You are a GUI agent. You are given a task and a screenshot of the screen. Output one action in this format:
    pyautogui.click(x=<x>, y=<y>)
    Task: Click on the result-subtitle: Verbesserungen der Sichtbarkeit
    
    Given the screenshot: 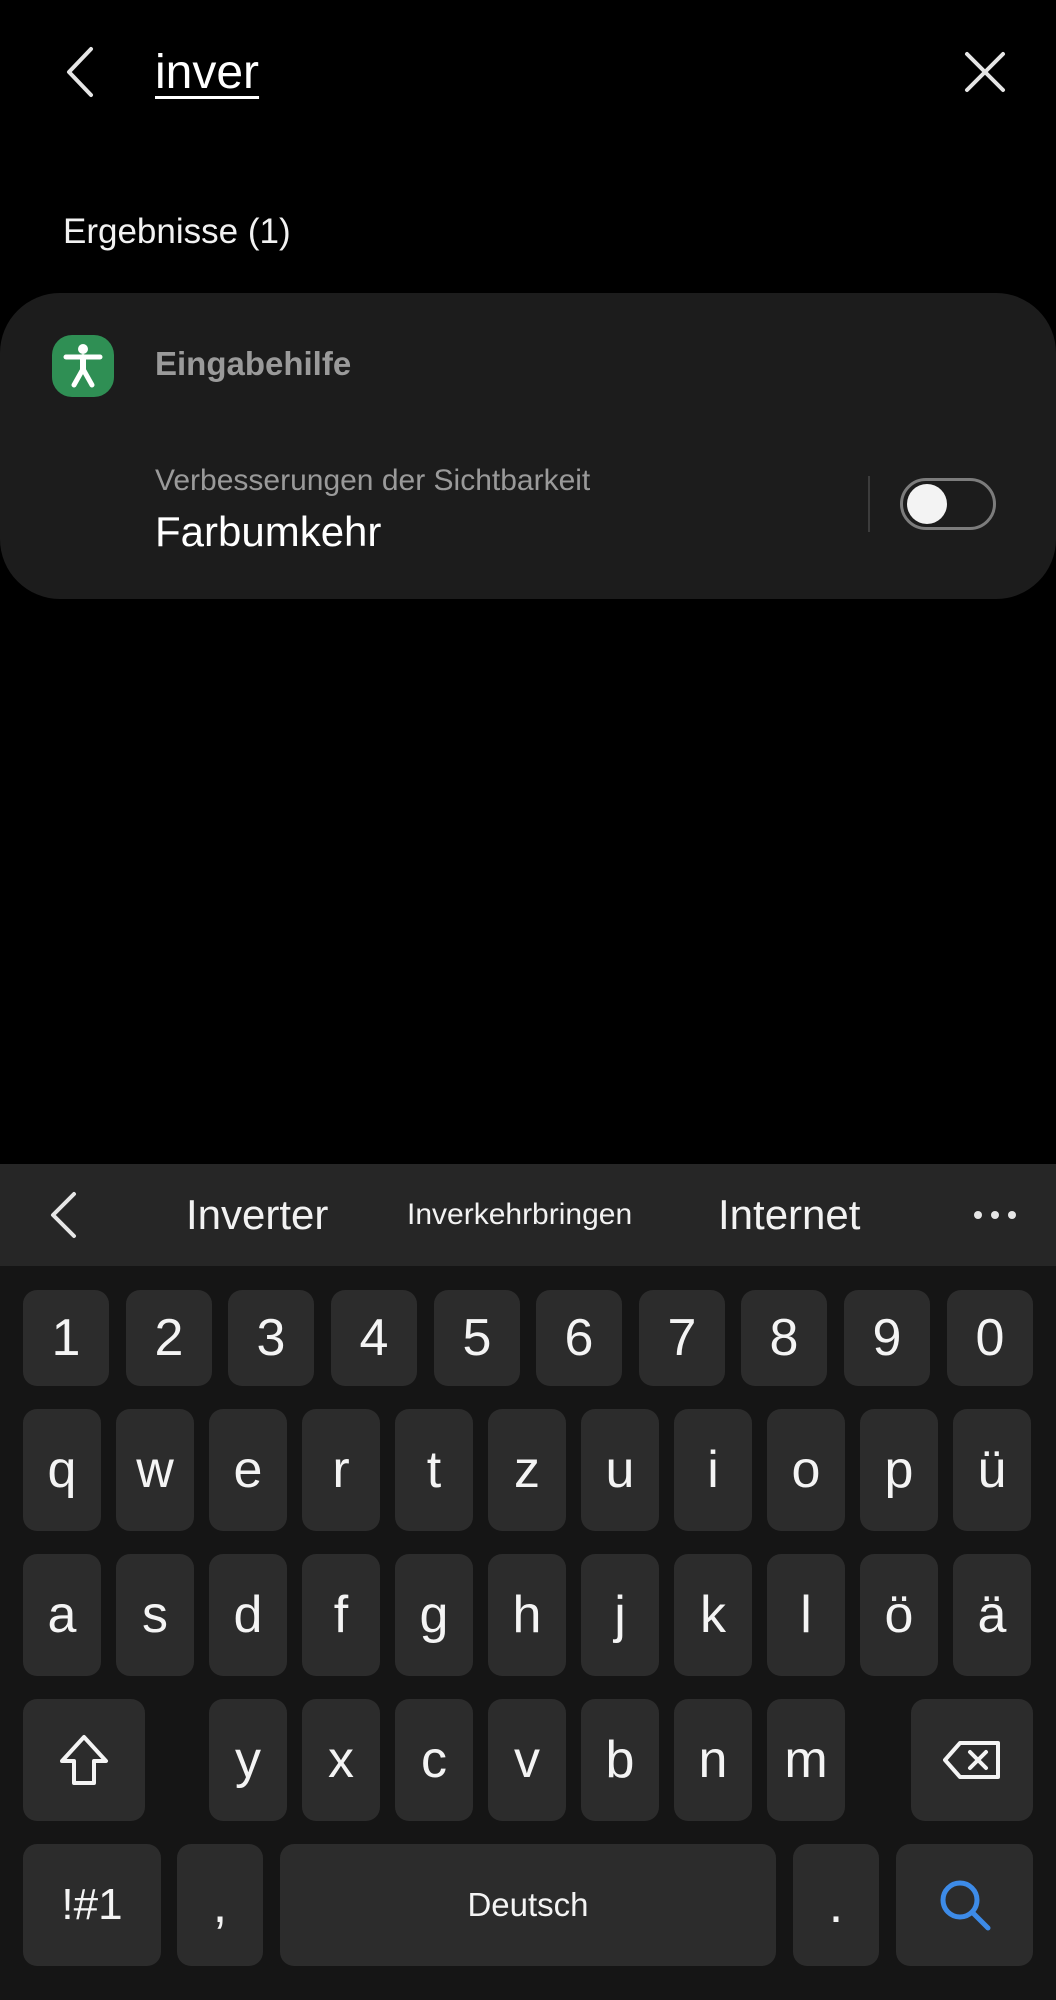 What is the action you would take?
    pyautogui.click(x=373, y=480)
    